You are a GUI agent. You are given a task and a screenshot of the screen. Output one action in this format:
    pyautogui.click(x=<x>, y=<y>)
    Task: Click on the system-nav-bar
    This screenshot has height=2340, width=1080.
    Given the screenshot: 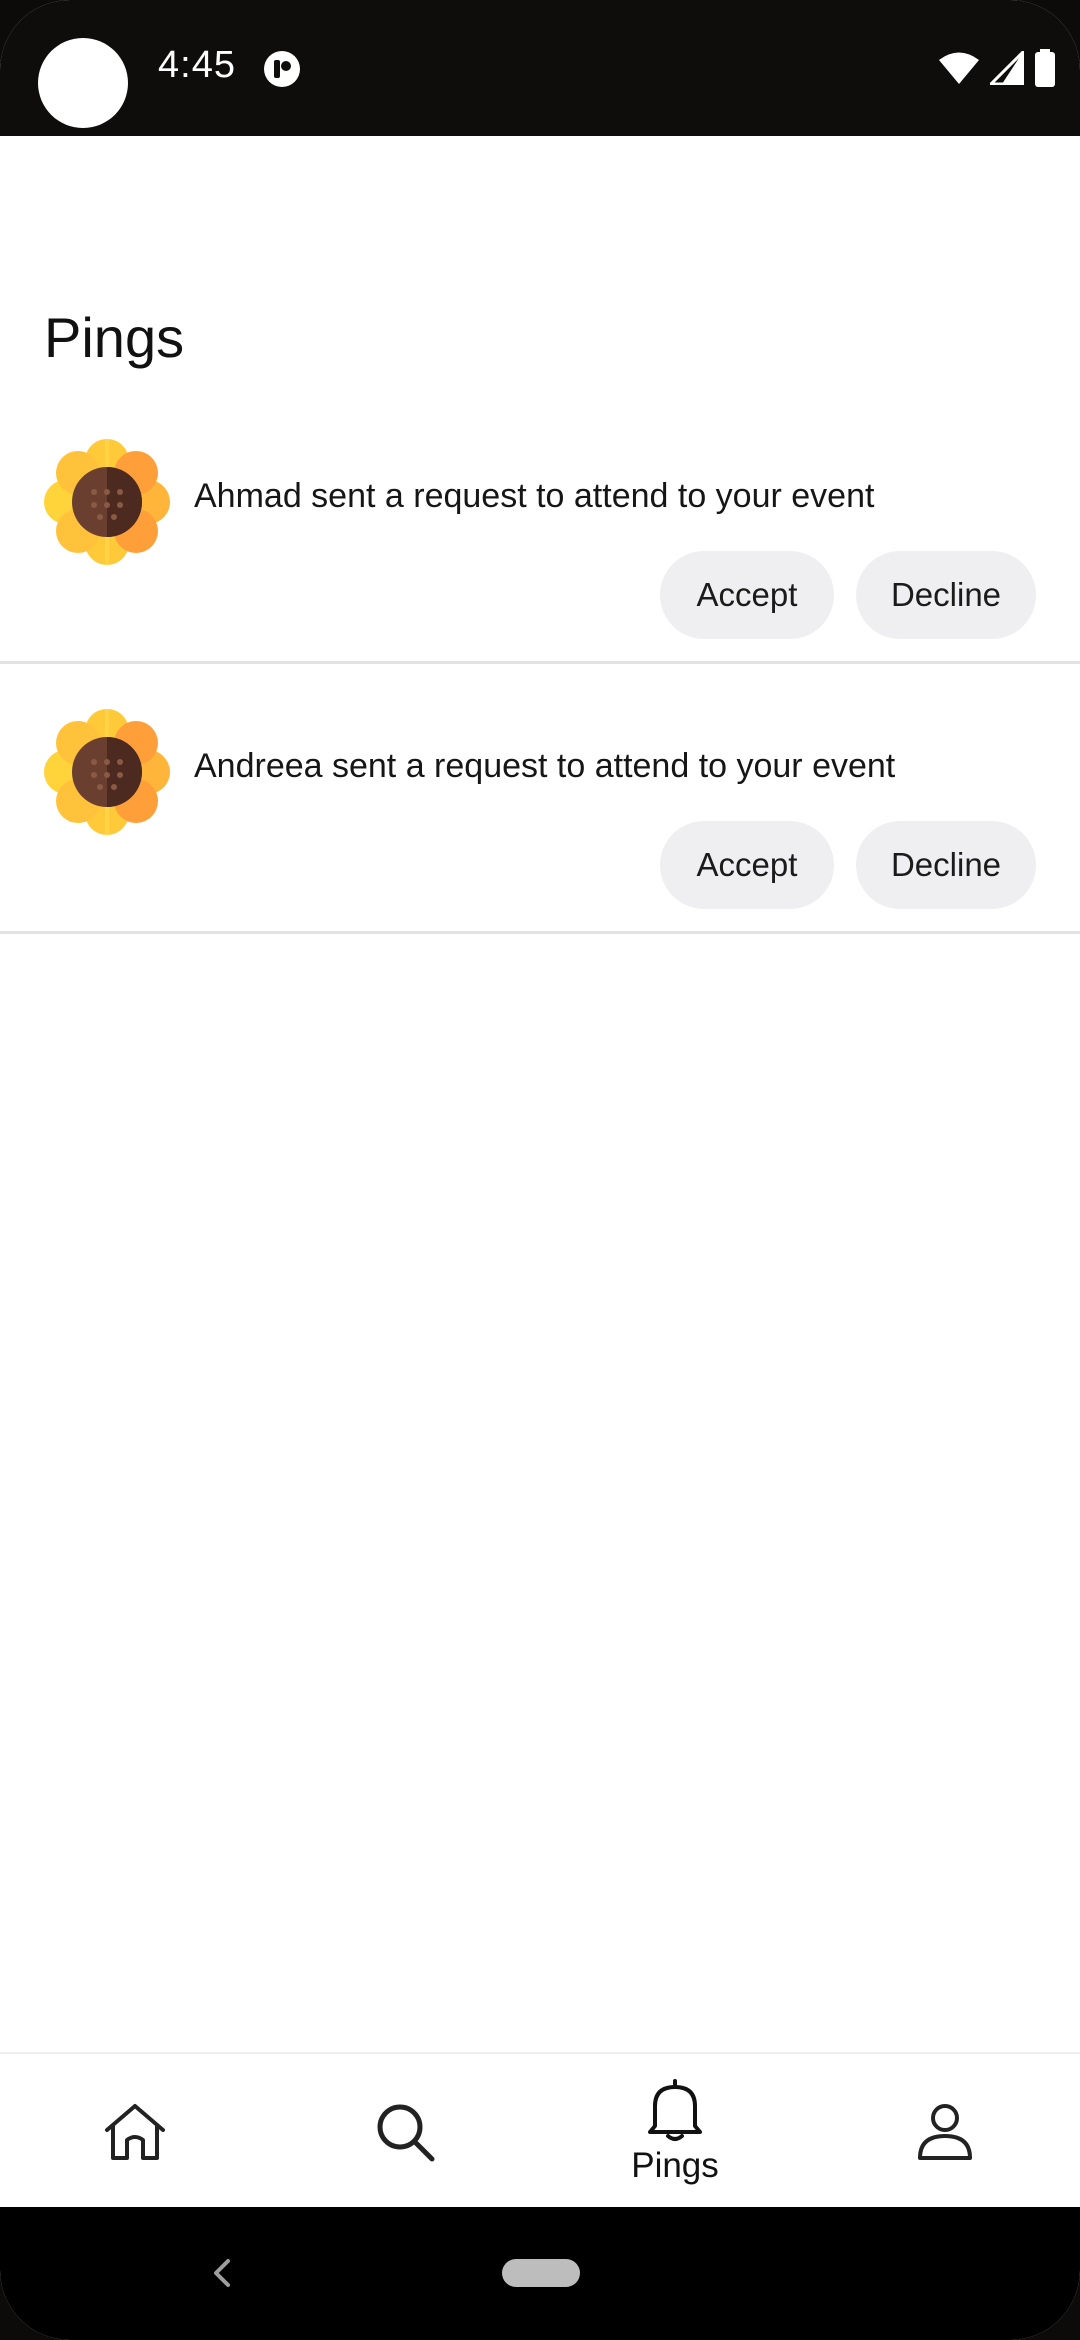 What is the action you would take?
    pyautogui.click(x=540, y=2273)
    